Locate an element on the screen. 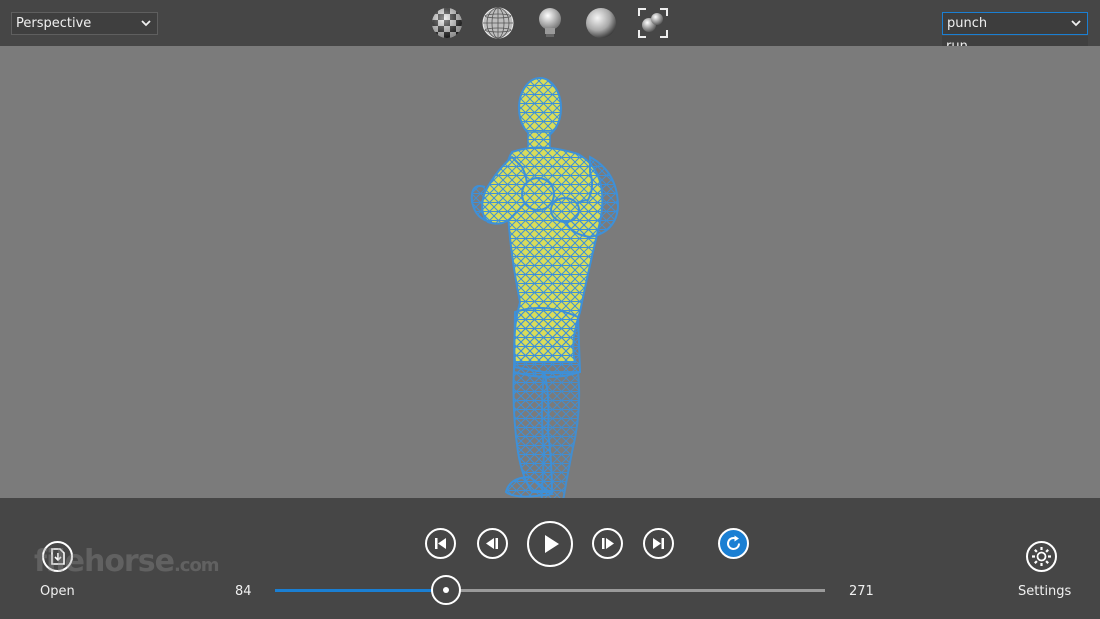 The height and width of the screenshot is (619, 1100). render-mode-toolbar is located at coordinates (550, 23).